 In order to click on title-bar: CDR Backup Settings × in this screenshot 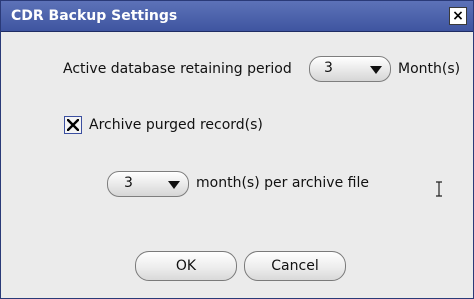, I will do `click(237, 16)`.